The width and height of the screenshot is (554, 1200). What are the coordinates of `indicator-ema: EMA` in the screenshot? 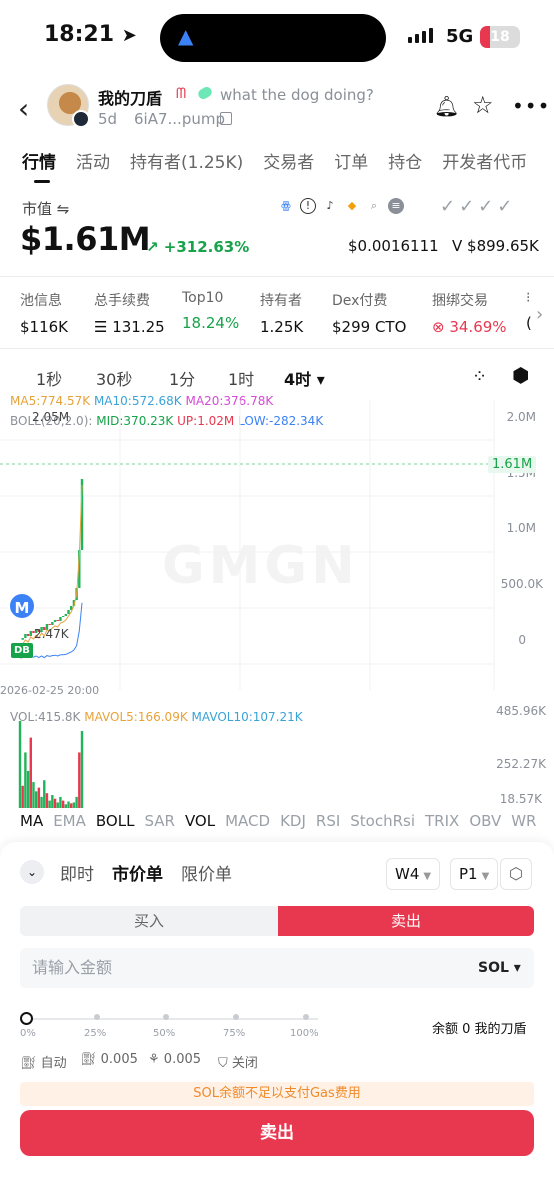 It's located at (69, 821).